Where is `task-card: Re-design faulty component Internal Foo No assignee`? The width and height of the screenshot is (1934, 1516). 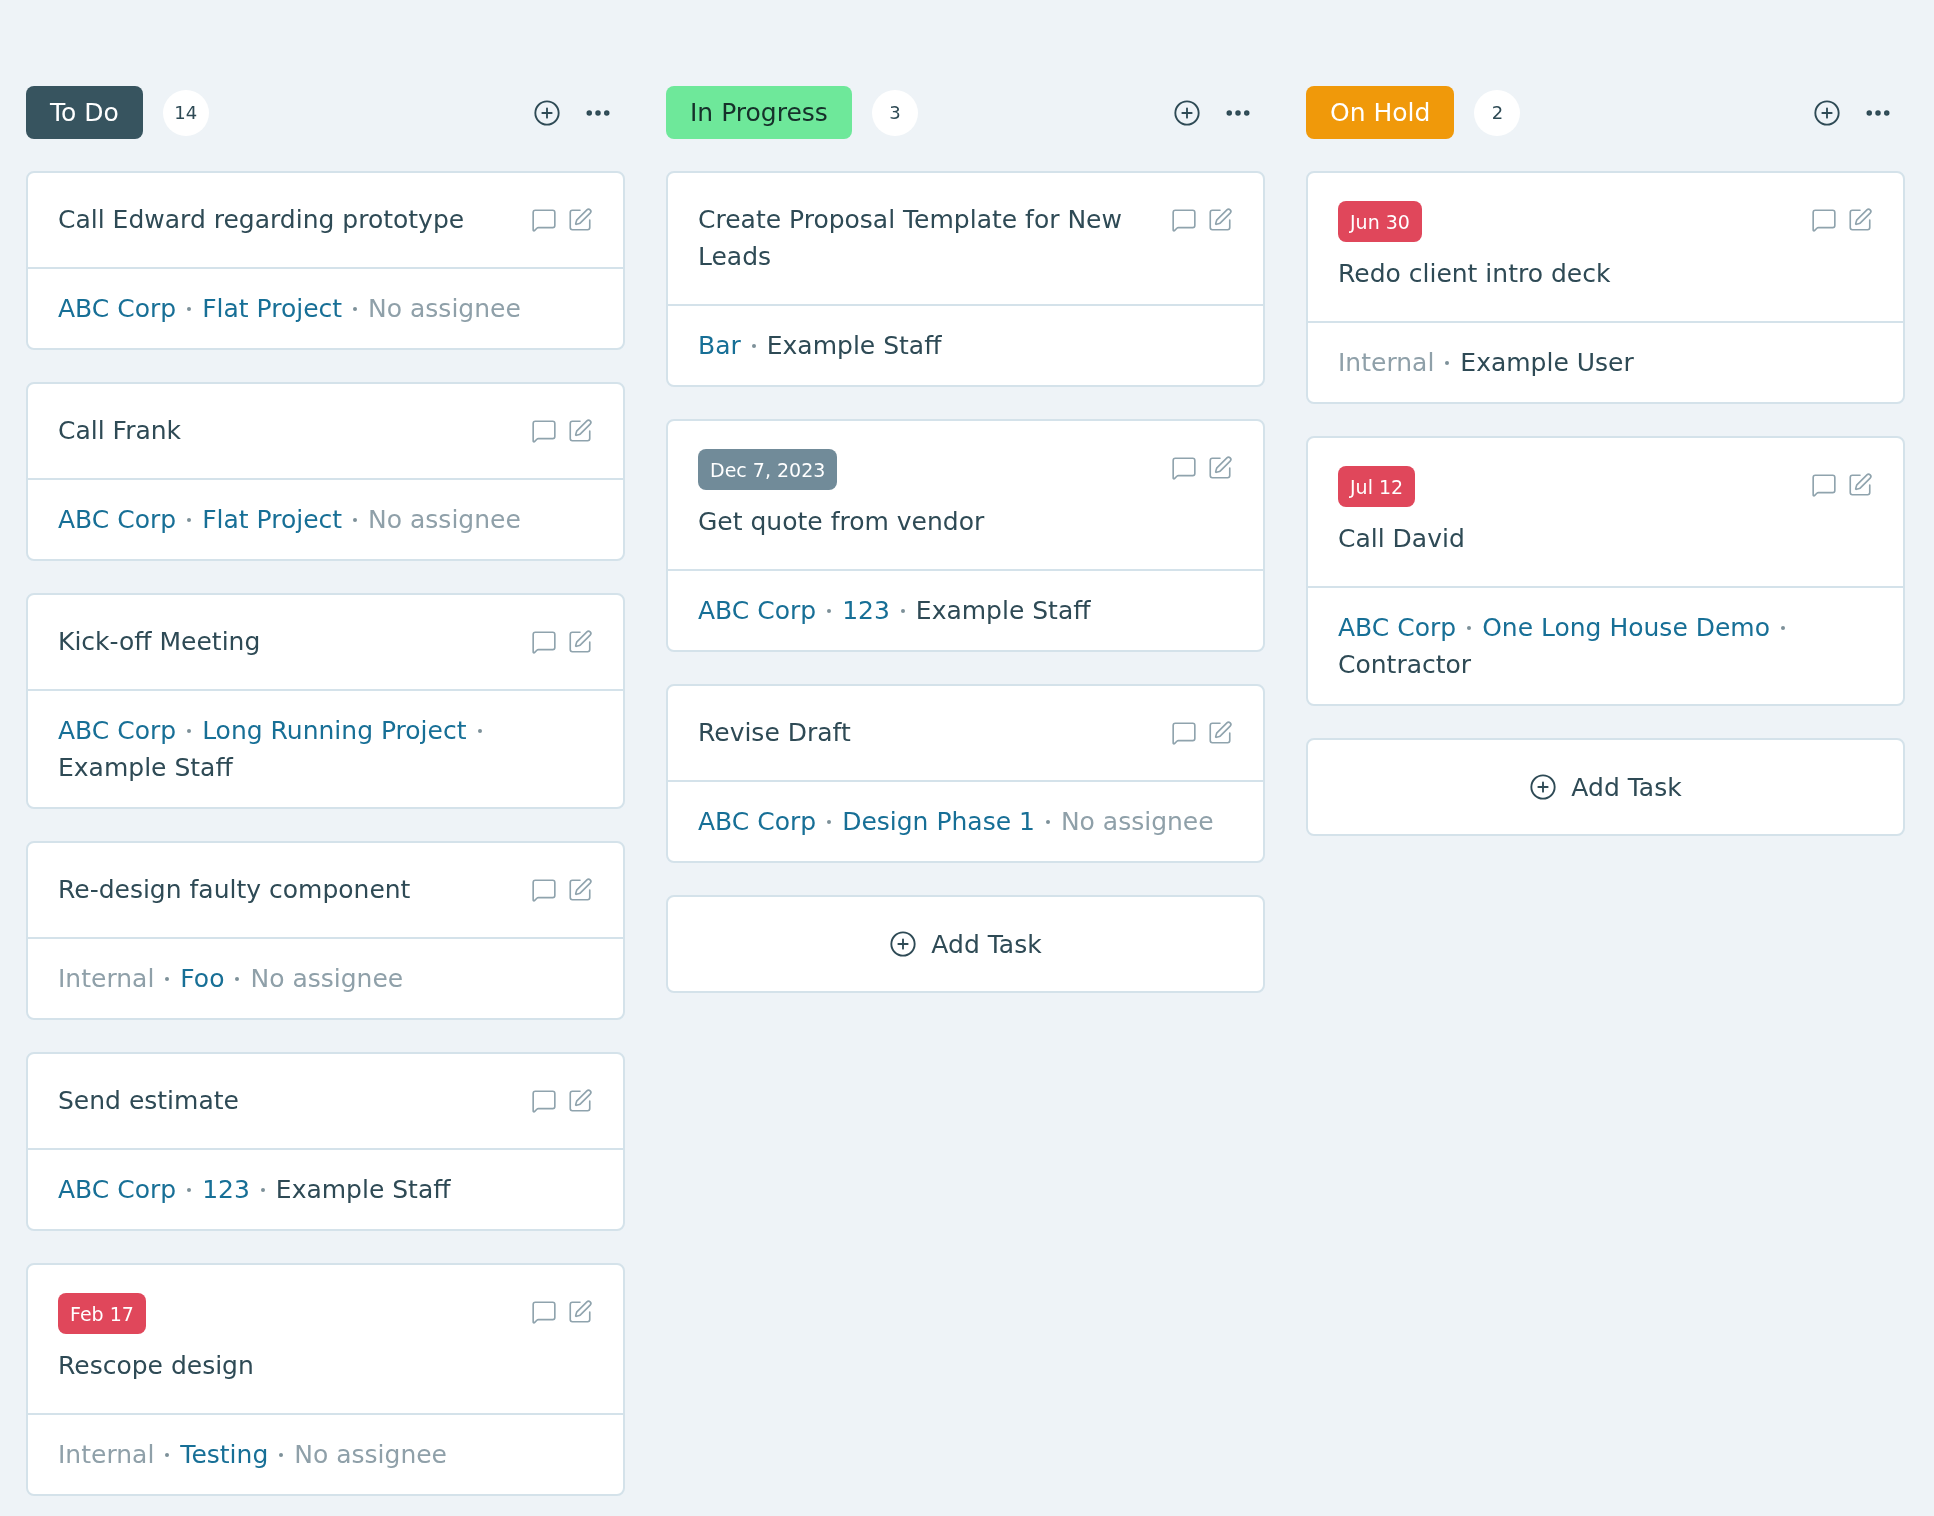 task-card: Re-design faulty component Internal Foo No assignee is located at coordinates (325, 930).